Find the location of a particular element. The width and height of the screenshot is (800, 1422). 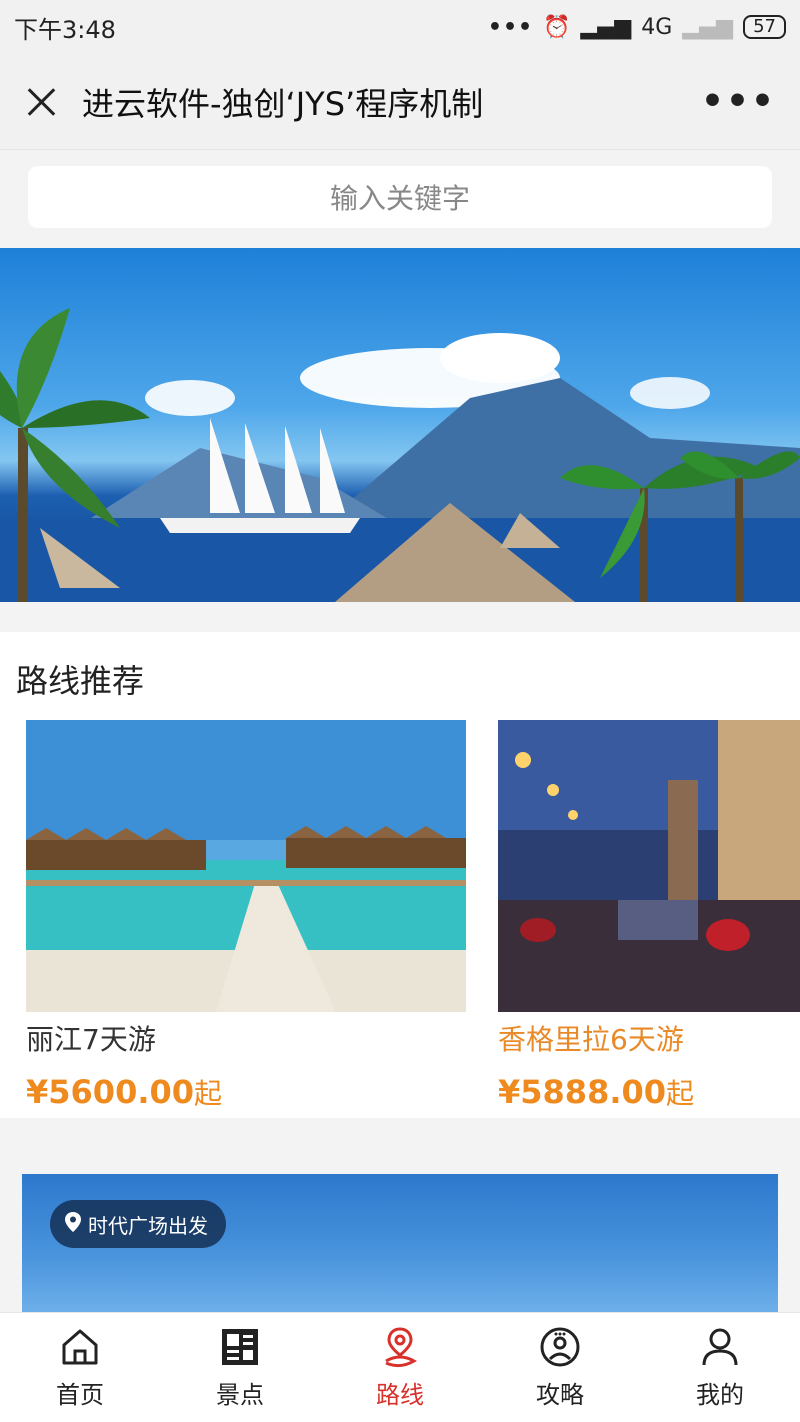

tab-label: 首页 is located at coordinates (80, 1395).